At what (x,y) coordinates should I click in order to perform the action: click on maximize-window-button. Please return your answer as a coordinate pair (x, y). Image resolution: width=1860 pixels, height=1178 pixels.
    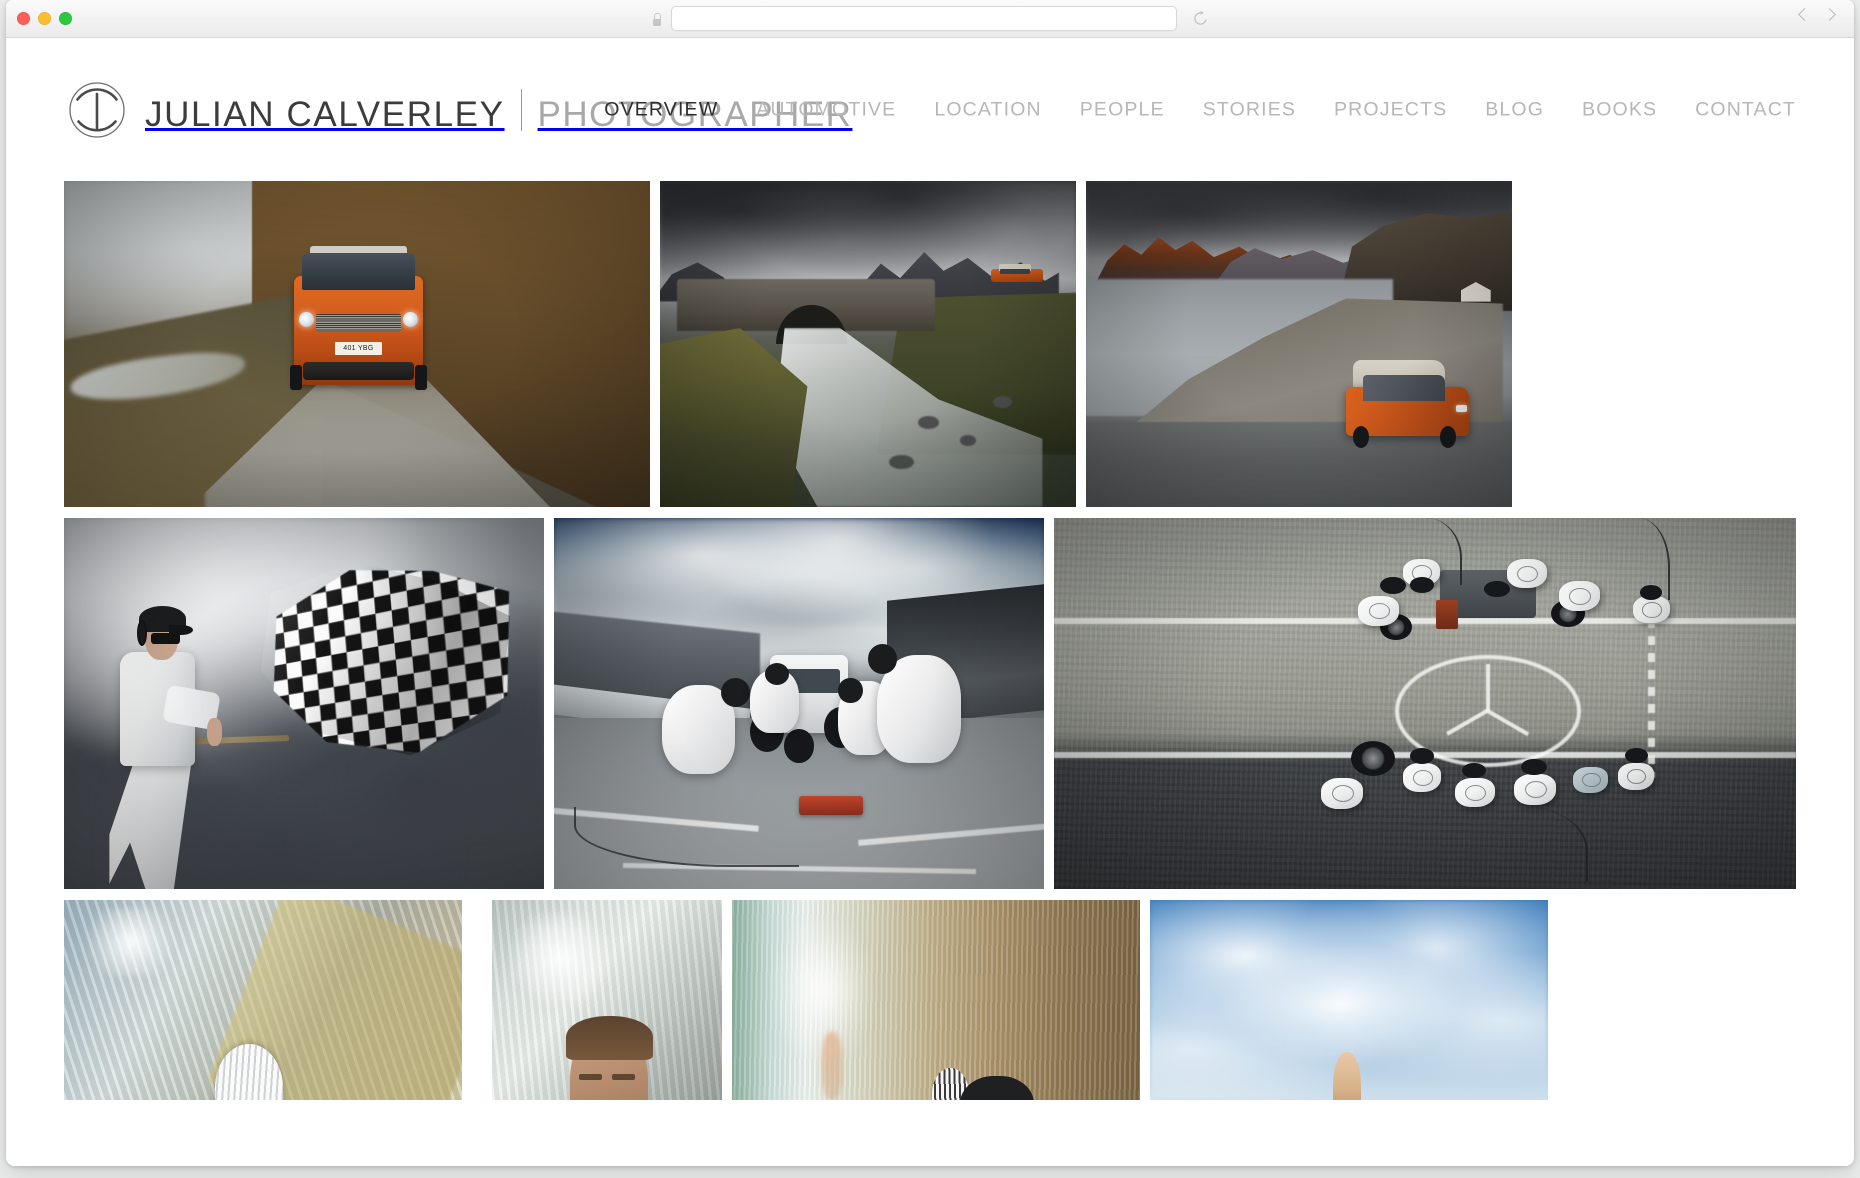
    Looking at the image, I should click on (65, 18).